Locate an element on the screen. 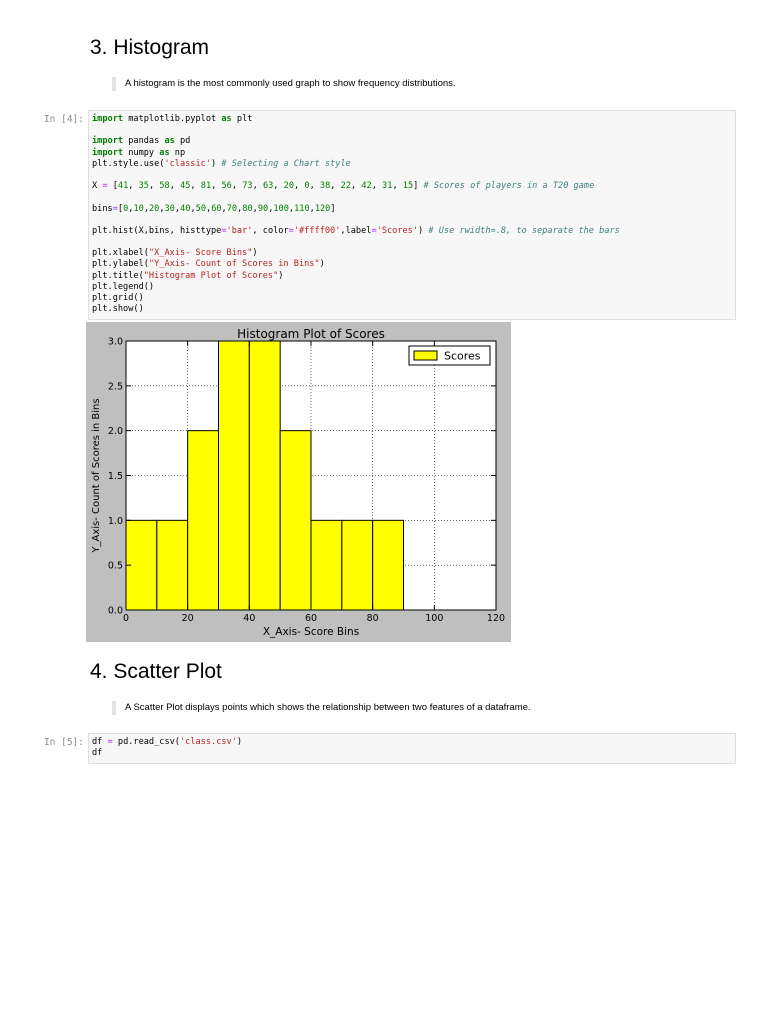  cell-prompt: In [5]: is located at coordinates (63, 742).